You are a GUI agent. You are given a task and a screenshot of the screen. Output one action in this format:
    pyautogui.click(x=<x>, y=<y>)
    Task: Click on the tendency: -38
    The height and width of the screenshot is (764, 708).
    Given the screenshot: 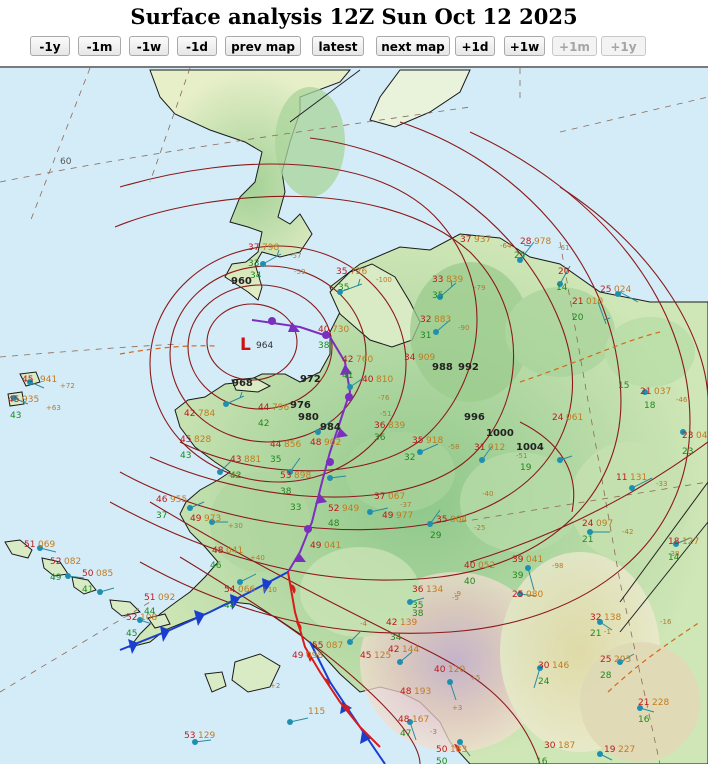 What is the action you would take?
    pyautogui.click(x=673, y=554)
    